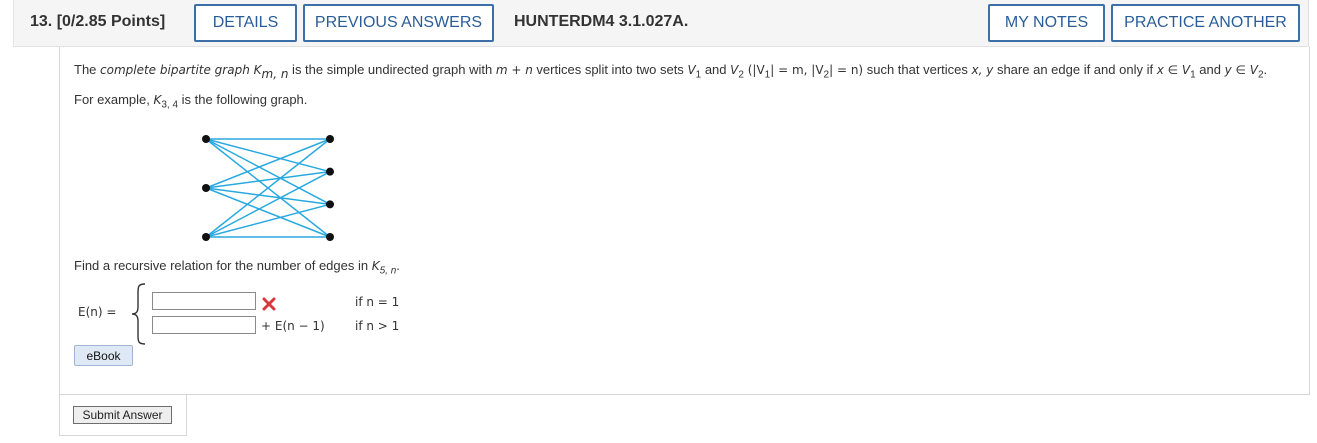 The width and height of the screenshot is (1317, 443). What do you see at coordinates (245, 23) in the screenshot?
I see `details-button: DETAILS` at bounding box center [245, 23].